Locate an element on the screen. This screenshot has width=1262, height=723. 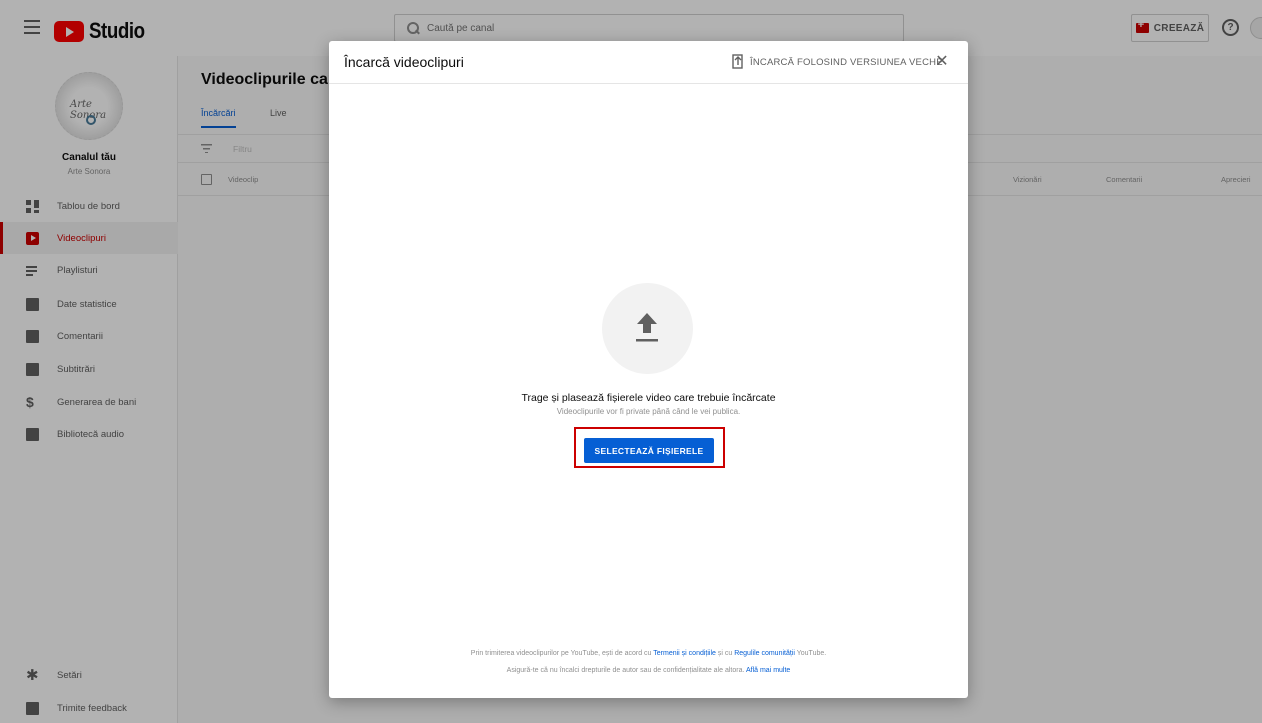
legacy-upload-icon is located at coordinates (738, 62).